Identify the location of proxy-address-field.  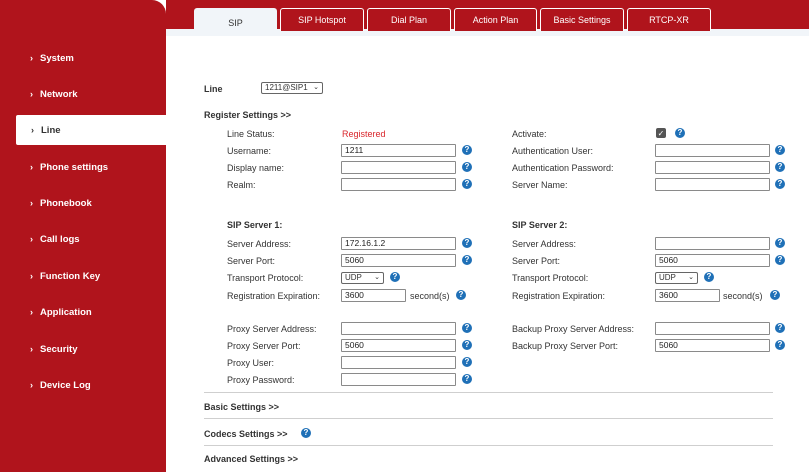
(398, 328).